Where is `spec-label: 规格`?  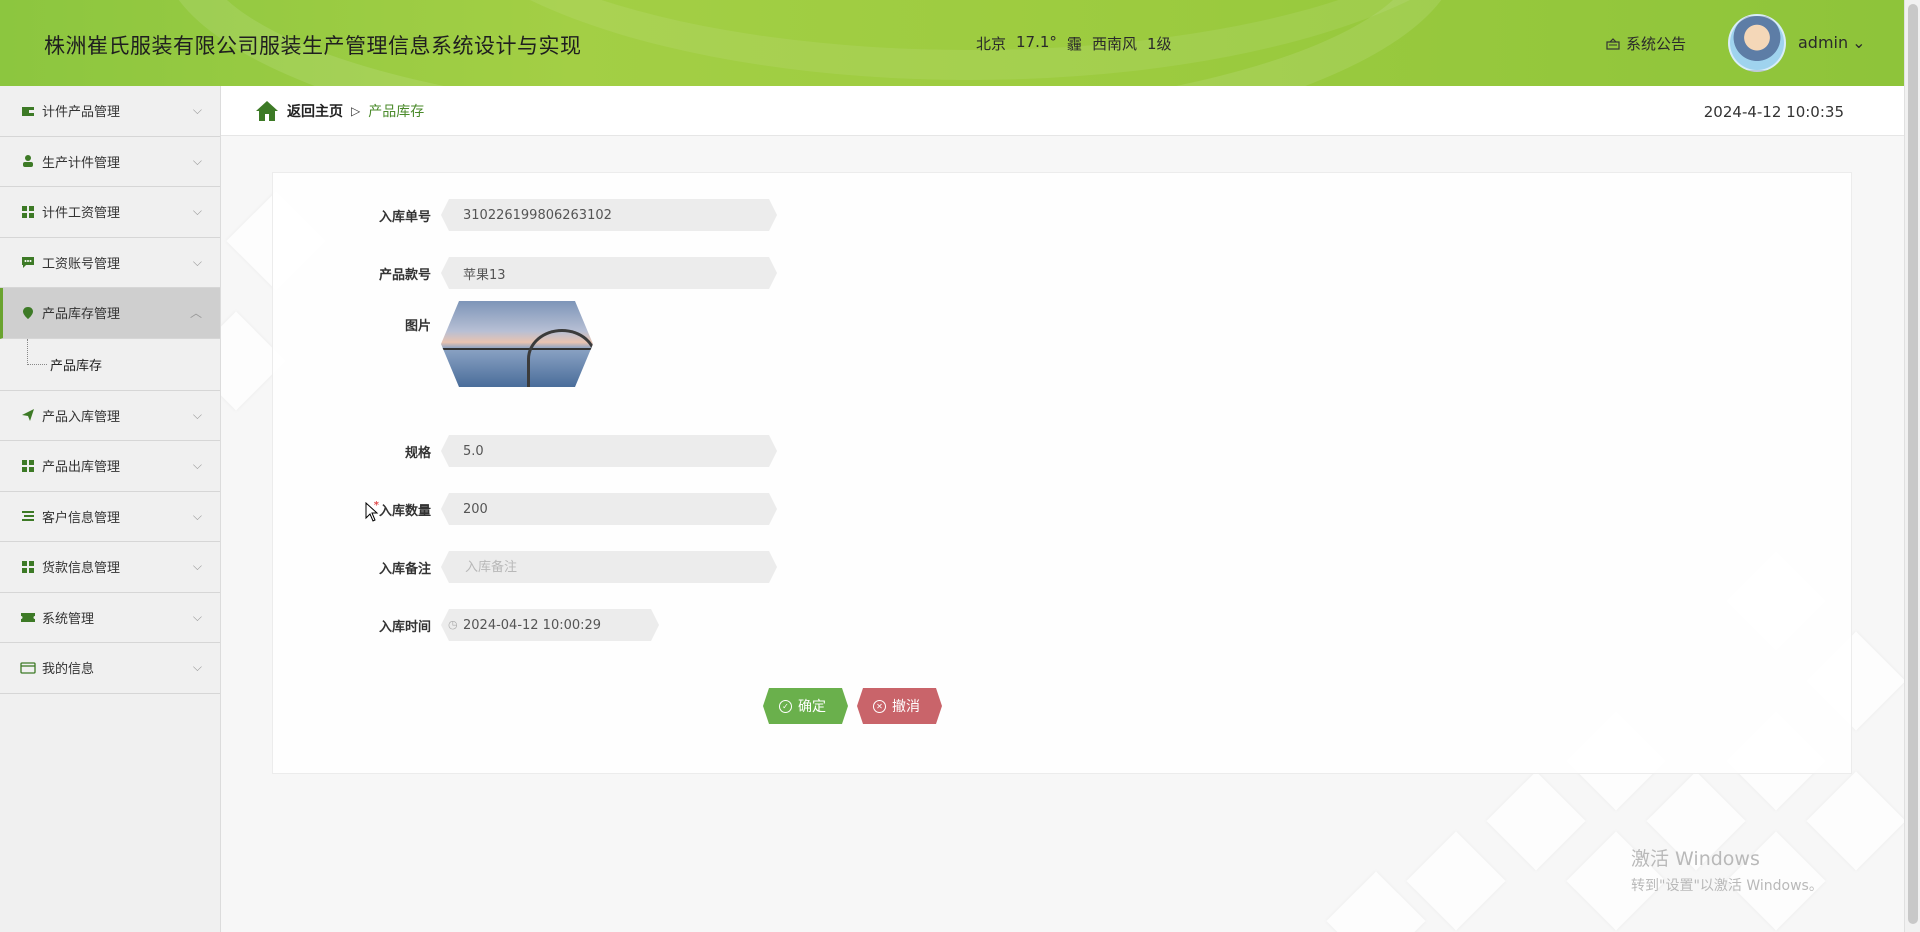 spec-label: 规格 is located at coordinates (417, 453).